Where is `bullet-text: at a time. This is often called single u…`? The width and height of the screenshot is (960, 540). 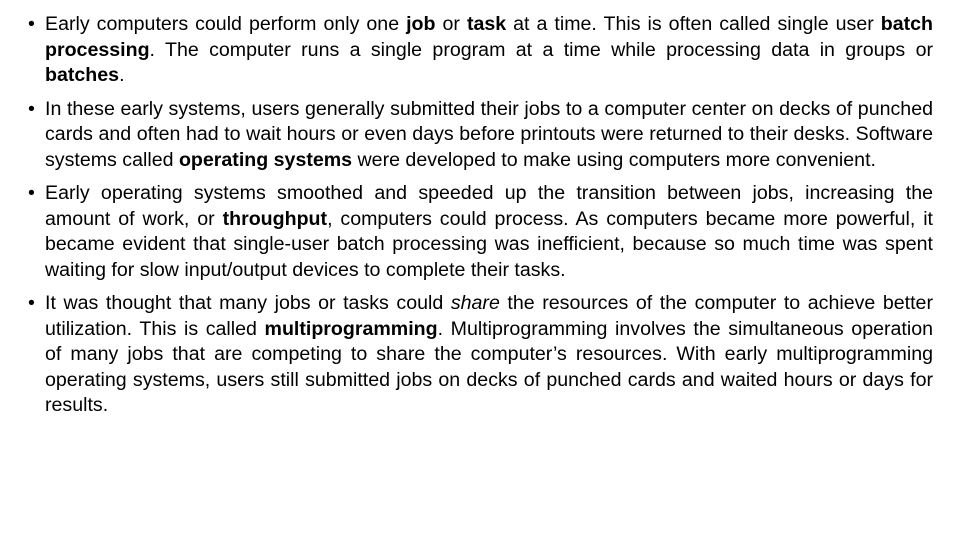 bullet-text: at a time. This is often called single u… is located at coordinates (693, 24).